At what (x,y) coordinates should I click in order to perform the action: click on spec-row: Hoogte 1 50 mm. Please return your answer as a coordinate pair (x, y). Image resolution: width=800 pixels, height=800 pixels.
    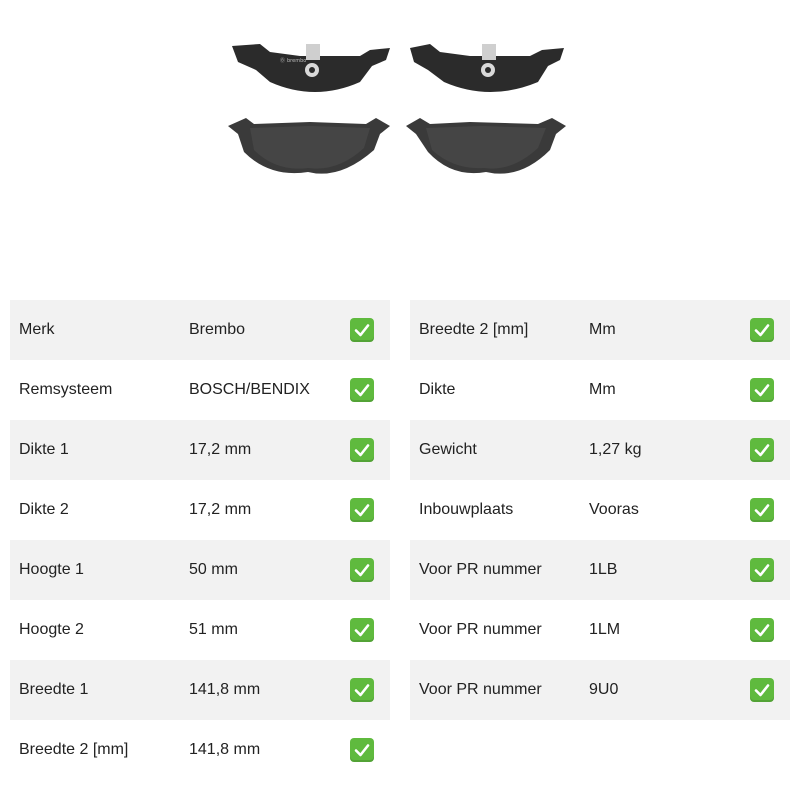
    Looking at the image, I should click on (200, 570).